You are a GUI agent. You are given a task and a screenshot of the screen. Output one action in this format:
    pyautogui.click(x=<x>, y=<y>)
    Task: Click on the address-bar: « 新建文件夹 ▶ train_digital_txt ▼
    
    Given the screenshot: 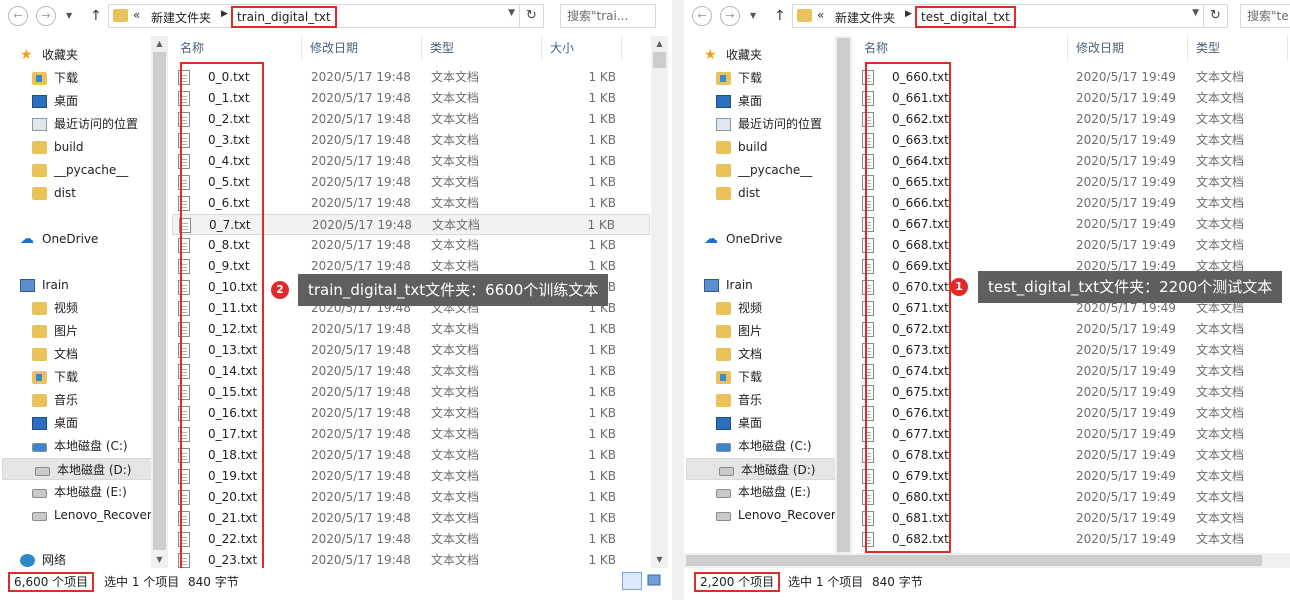 What is the action you would take?
    pyautogui.click(x=314, y=16)
    